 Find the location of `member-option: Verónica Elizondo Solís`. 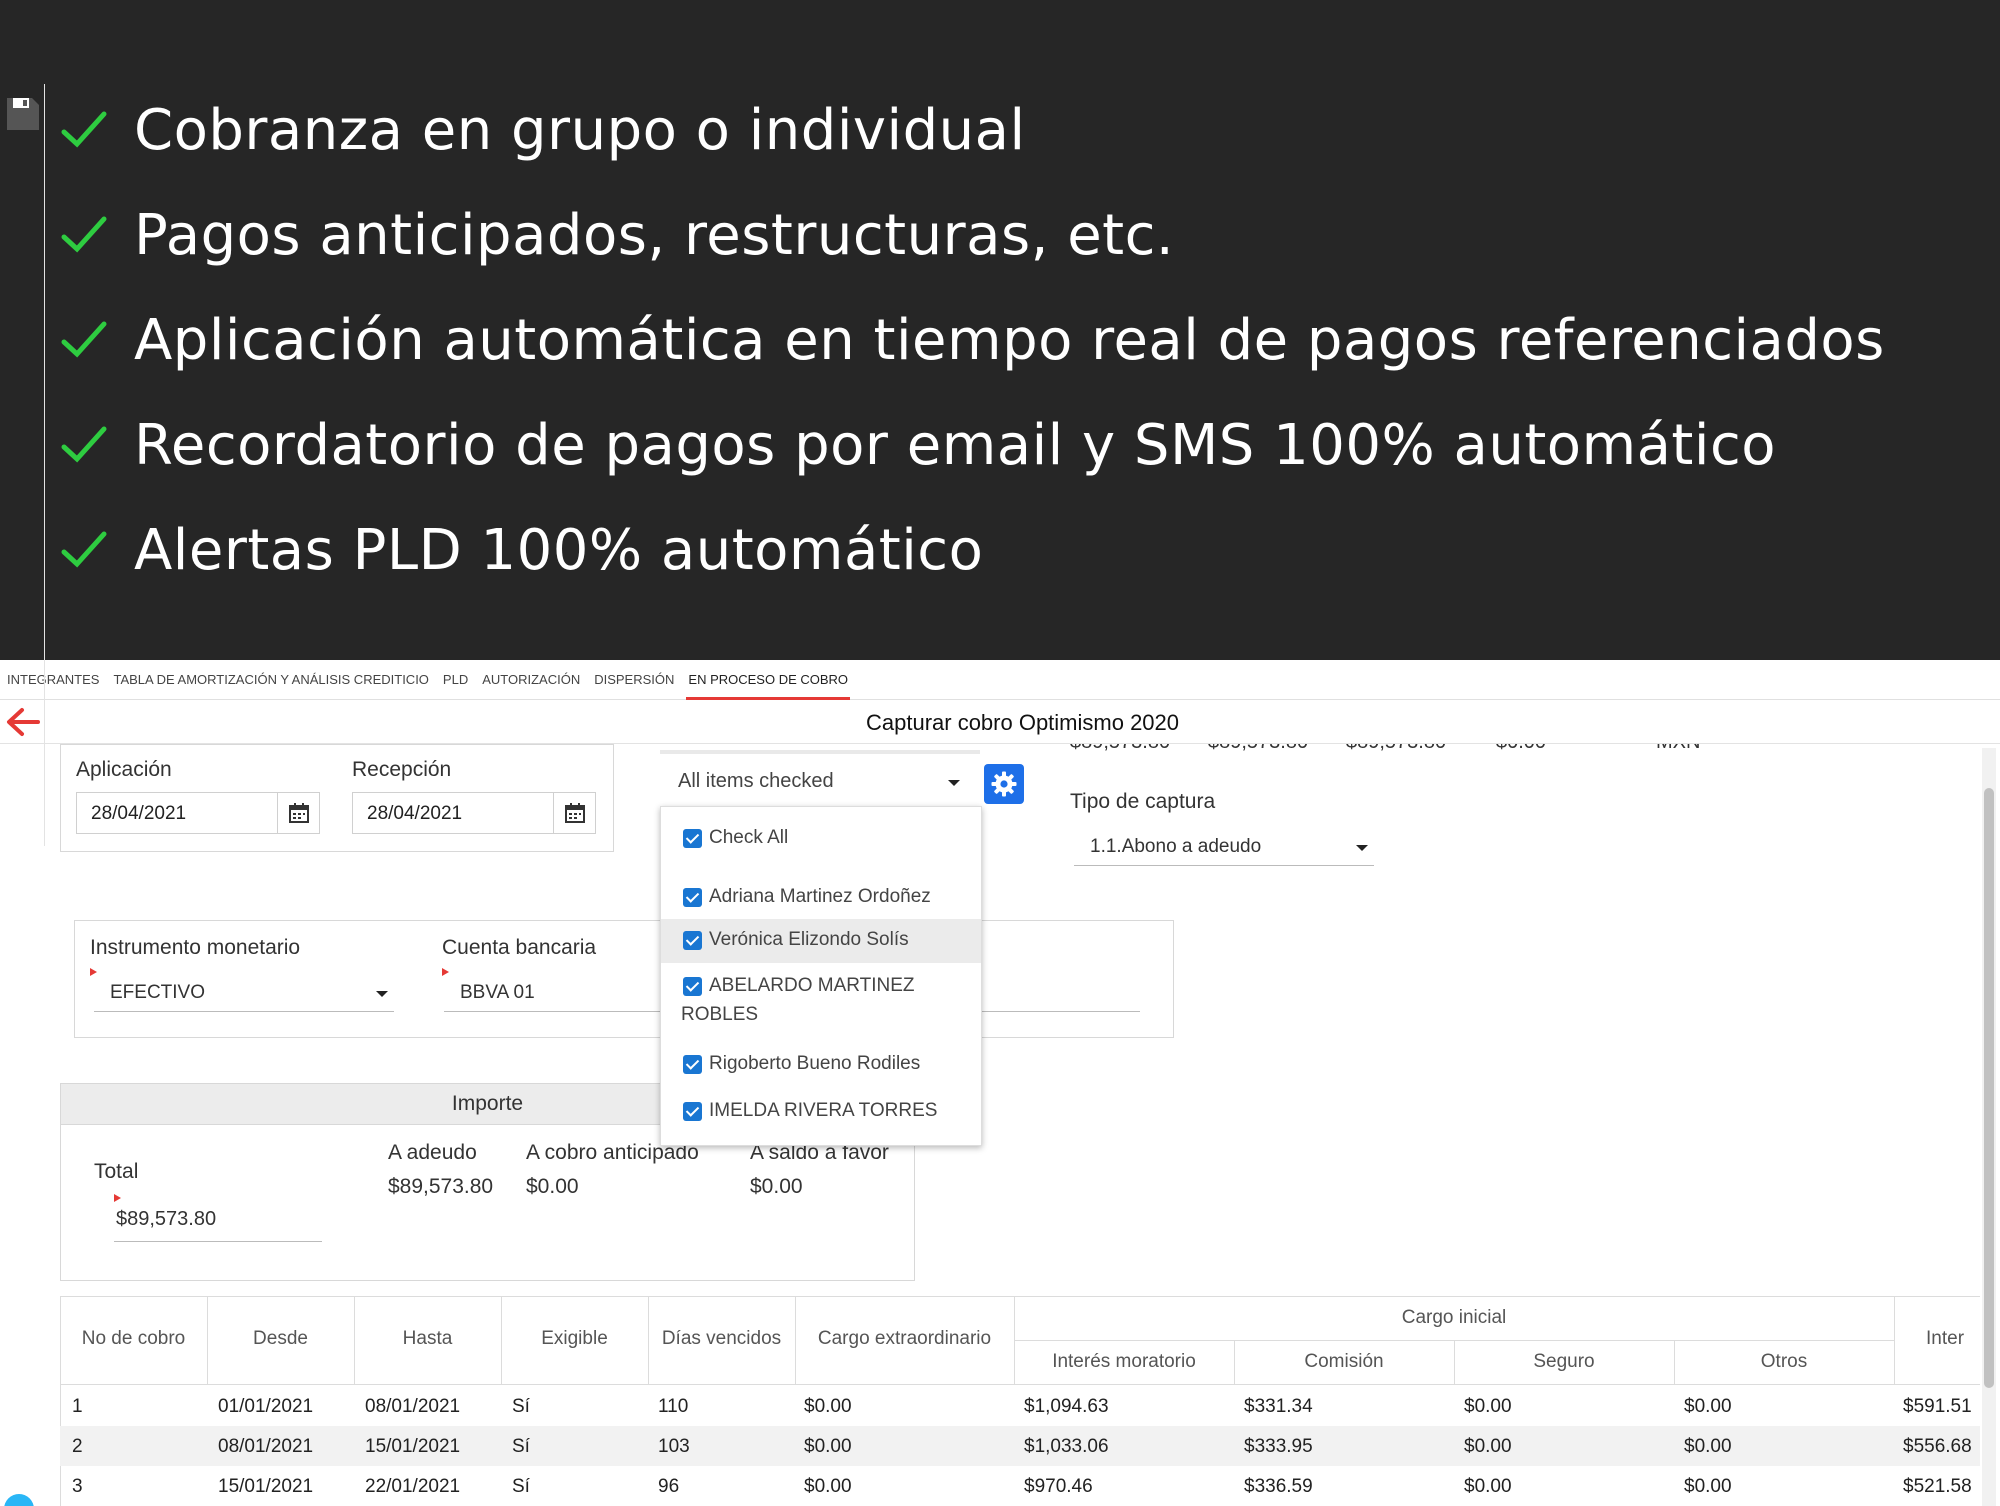

member-option: Verónica Elizondo Solís is located at coordinates (821, 941).